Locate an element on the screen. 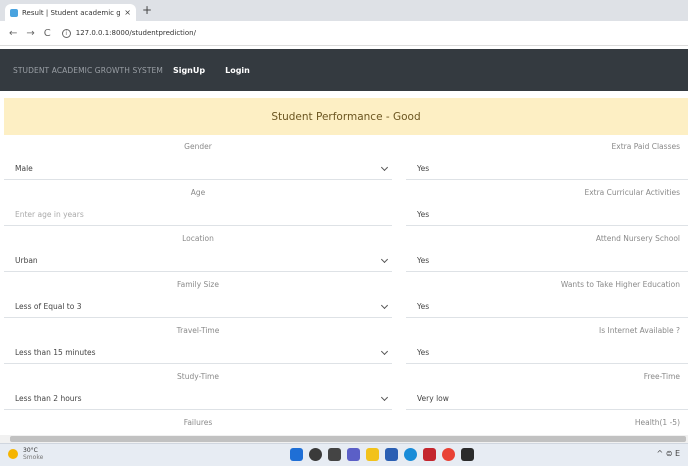 This screenshot has height=466, width=688. travel-time-value: Less than 15 minutes is located at coordinates (55, 352).